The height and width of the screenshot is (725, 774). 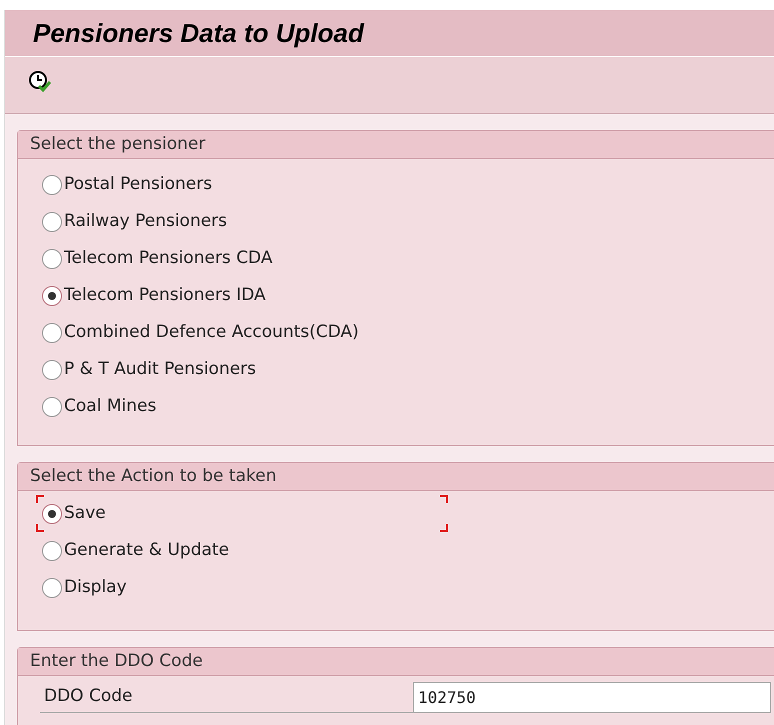 What do you see at coordinates (198, 33) in the screenshot?
I see `page-title: Pensioners Data to Upload` at bounding box center [198, 33].